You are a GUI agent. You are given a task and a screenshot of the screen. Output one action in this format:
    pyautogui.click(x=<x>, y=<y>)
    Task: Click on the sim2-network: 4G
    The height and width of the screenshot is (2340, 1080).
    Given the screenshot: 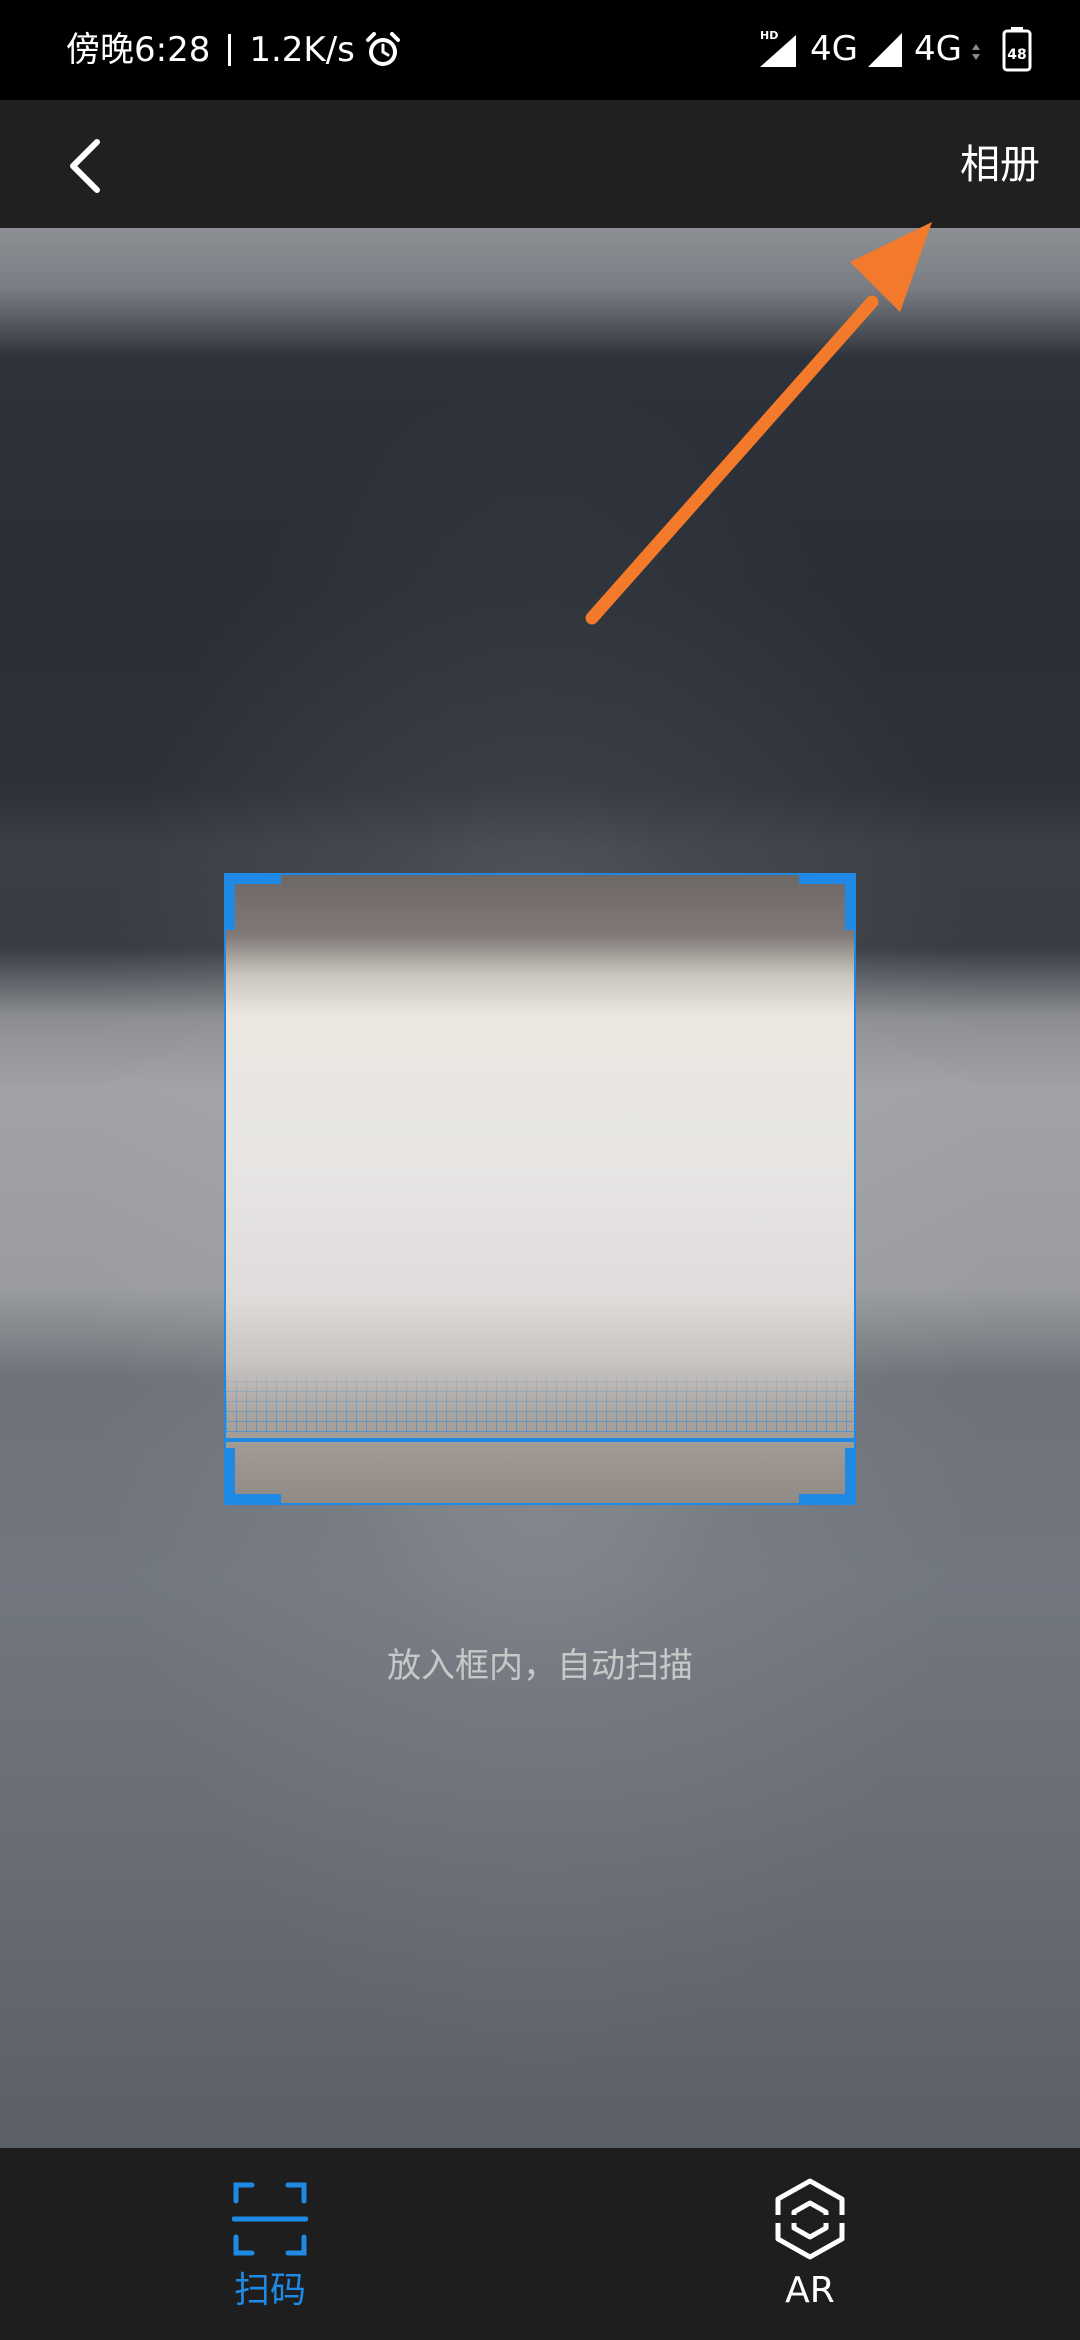 What is the action you would take?
    pyautogui.click(x=938, y=49)
    